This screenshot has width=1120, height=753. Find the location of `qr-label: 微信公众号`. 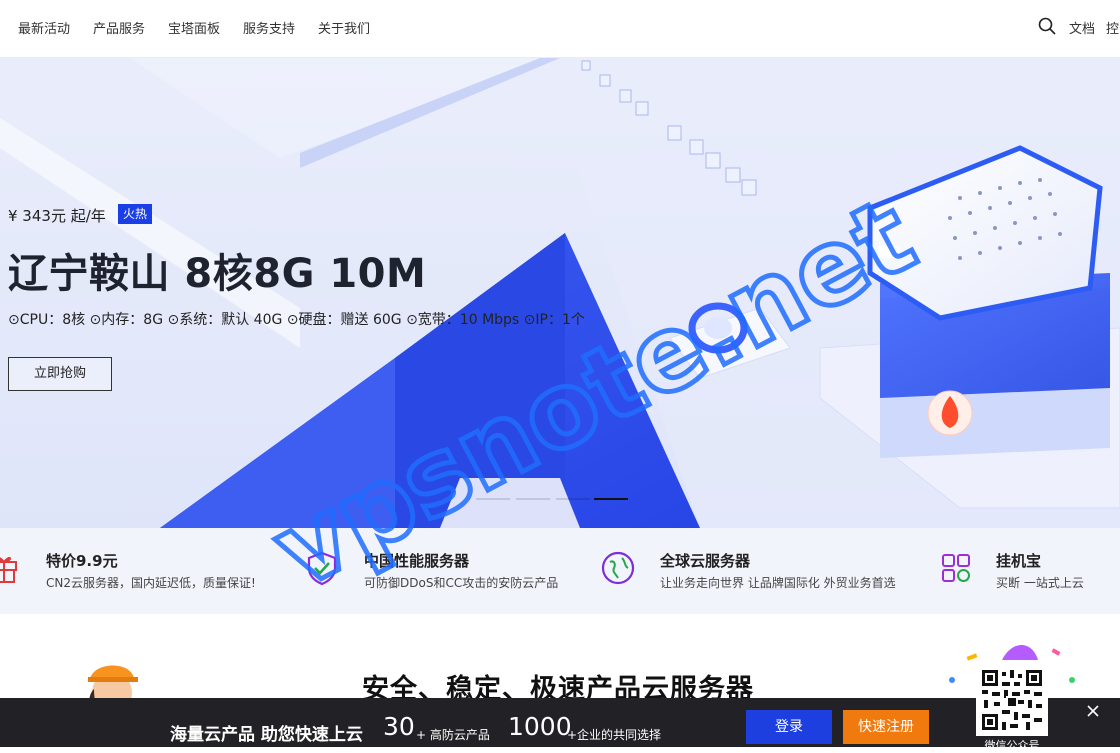

qr-label: 微信公众号 is located at coordinates (1012, 745).